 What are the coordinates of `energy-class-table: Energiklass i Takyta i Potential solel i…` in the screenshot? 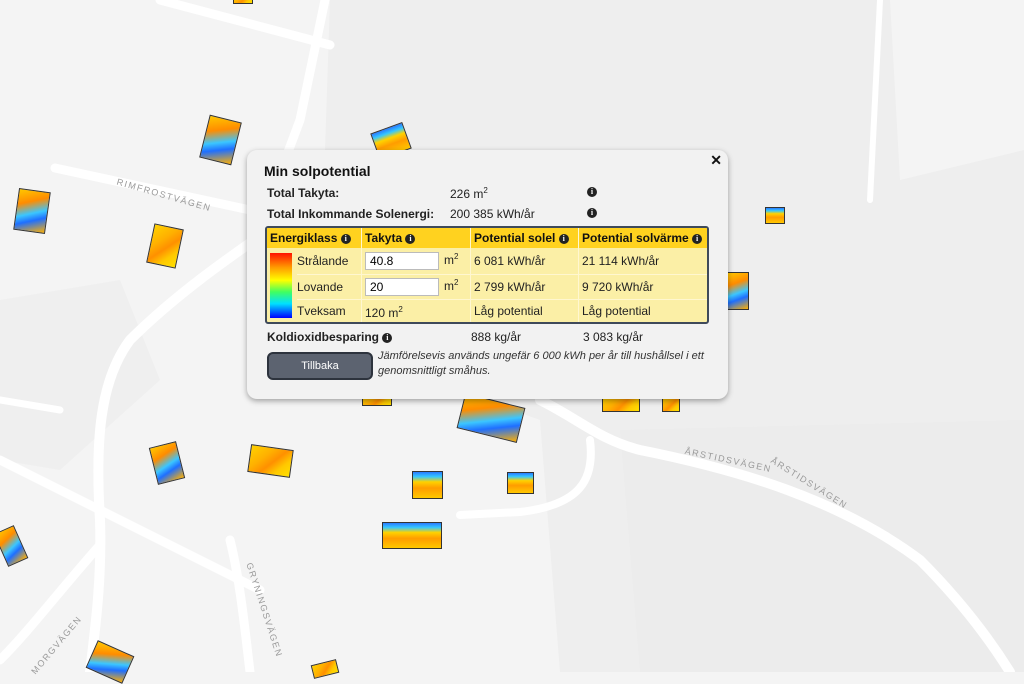 It's located at (487, 275).